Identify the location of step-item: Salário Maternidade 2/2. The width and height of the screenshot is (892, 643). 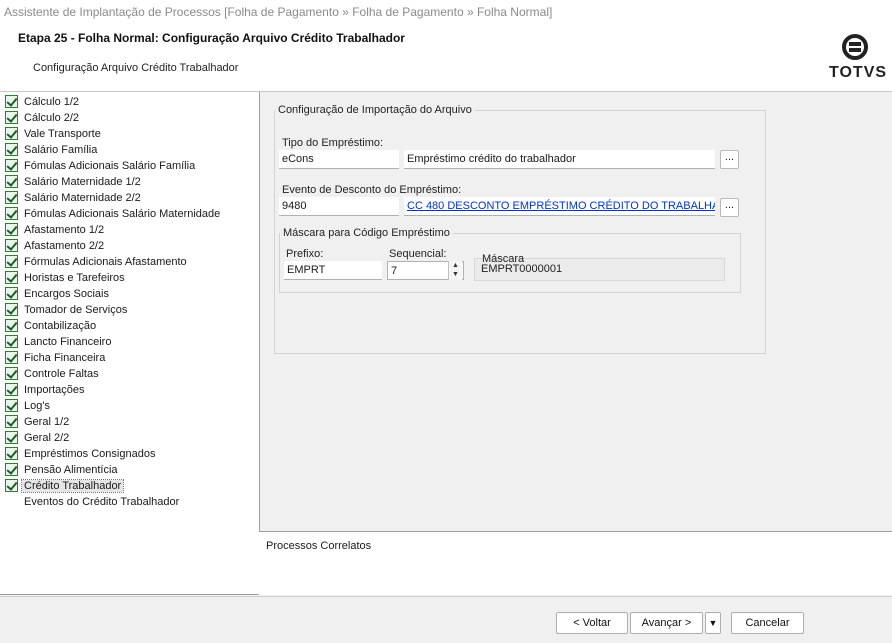
(129, 198).